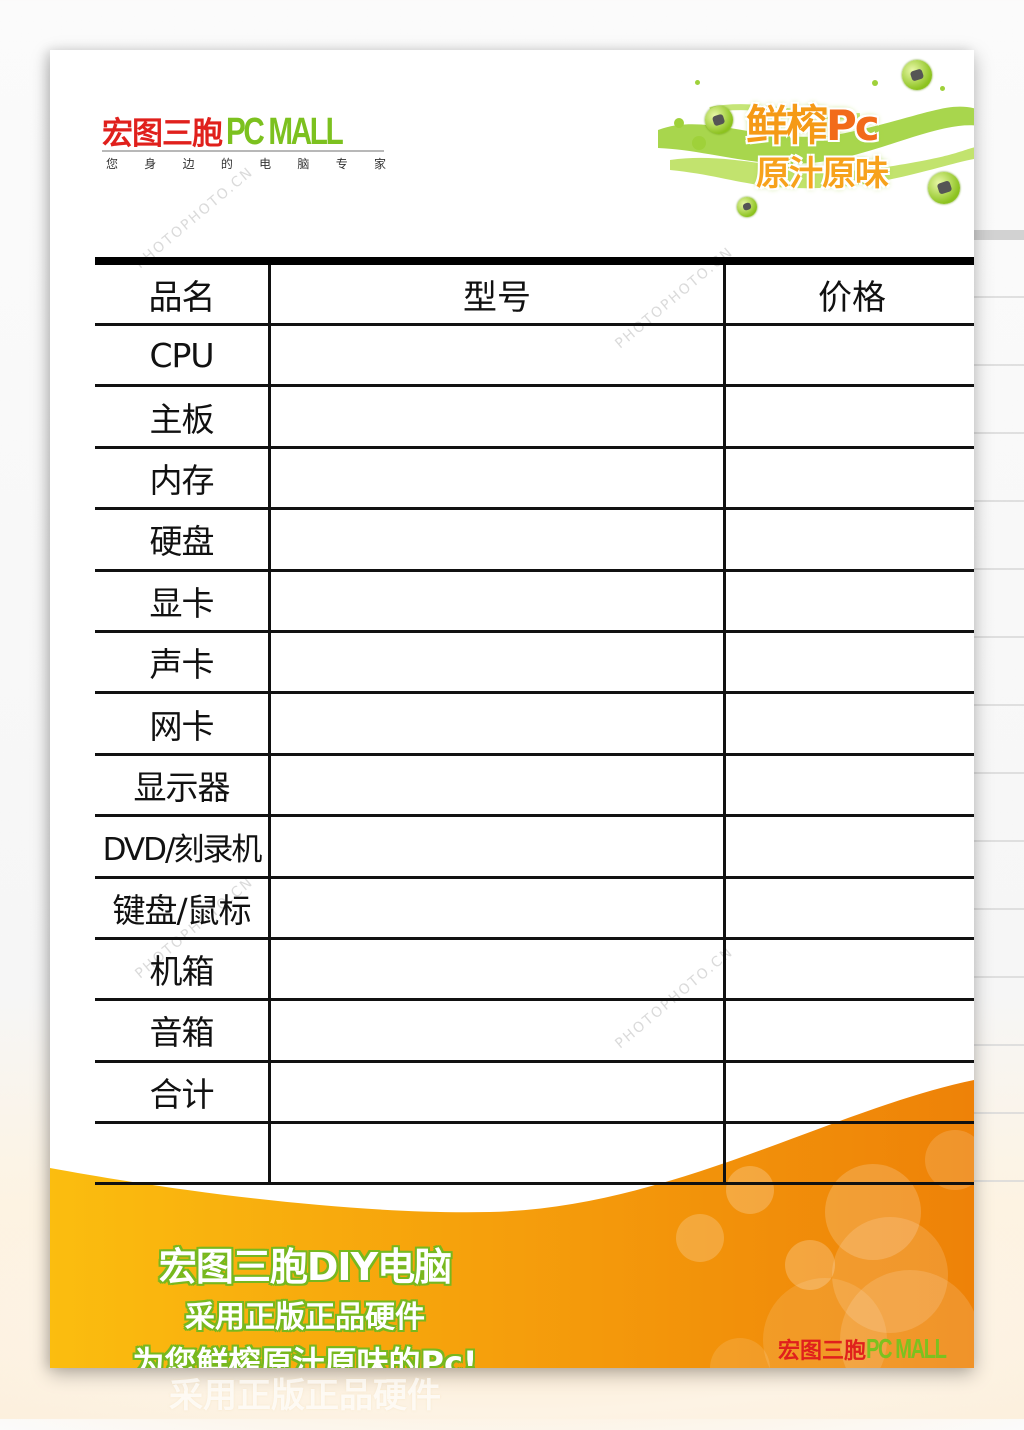 The width and height of the screenshot is (1024, 1430). I want to click on table-row-blank, so click(534, 1154).